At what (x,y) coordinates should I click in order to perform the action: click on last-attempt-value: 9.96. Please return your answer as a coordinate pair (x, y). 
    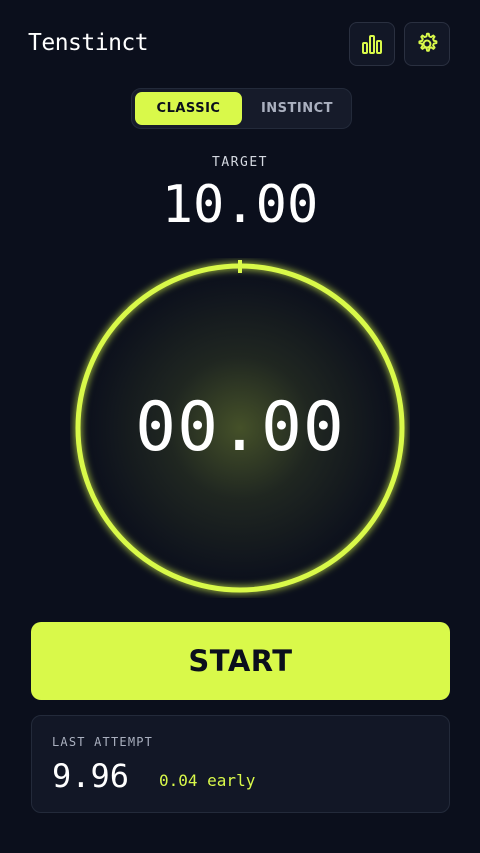
    Looking at the image, I should click on (91, 776).